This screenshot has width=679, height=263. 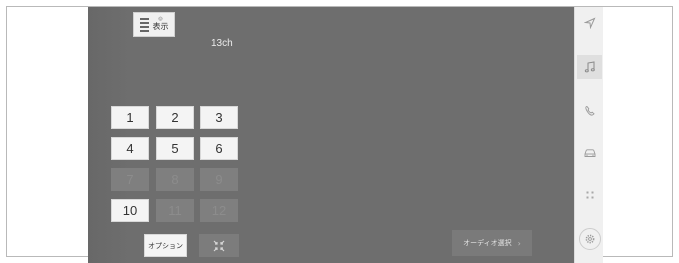 I want to click on display-button-text: ◎ 表示, so click(x=161, y=24).